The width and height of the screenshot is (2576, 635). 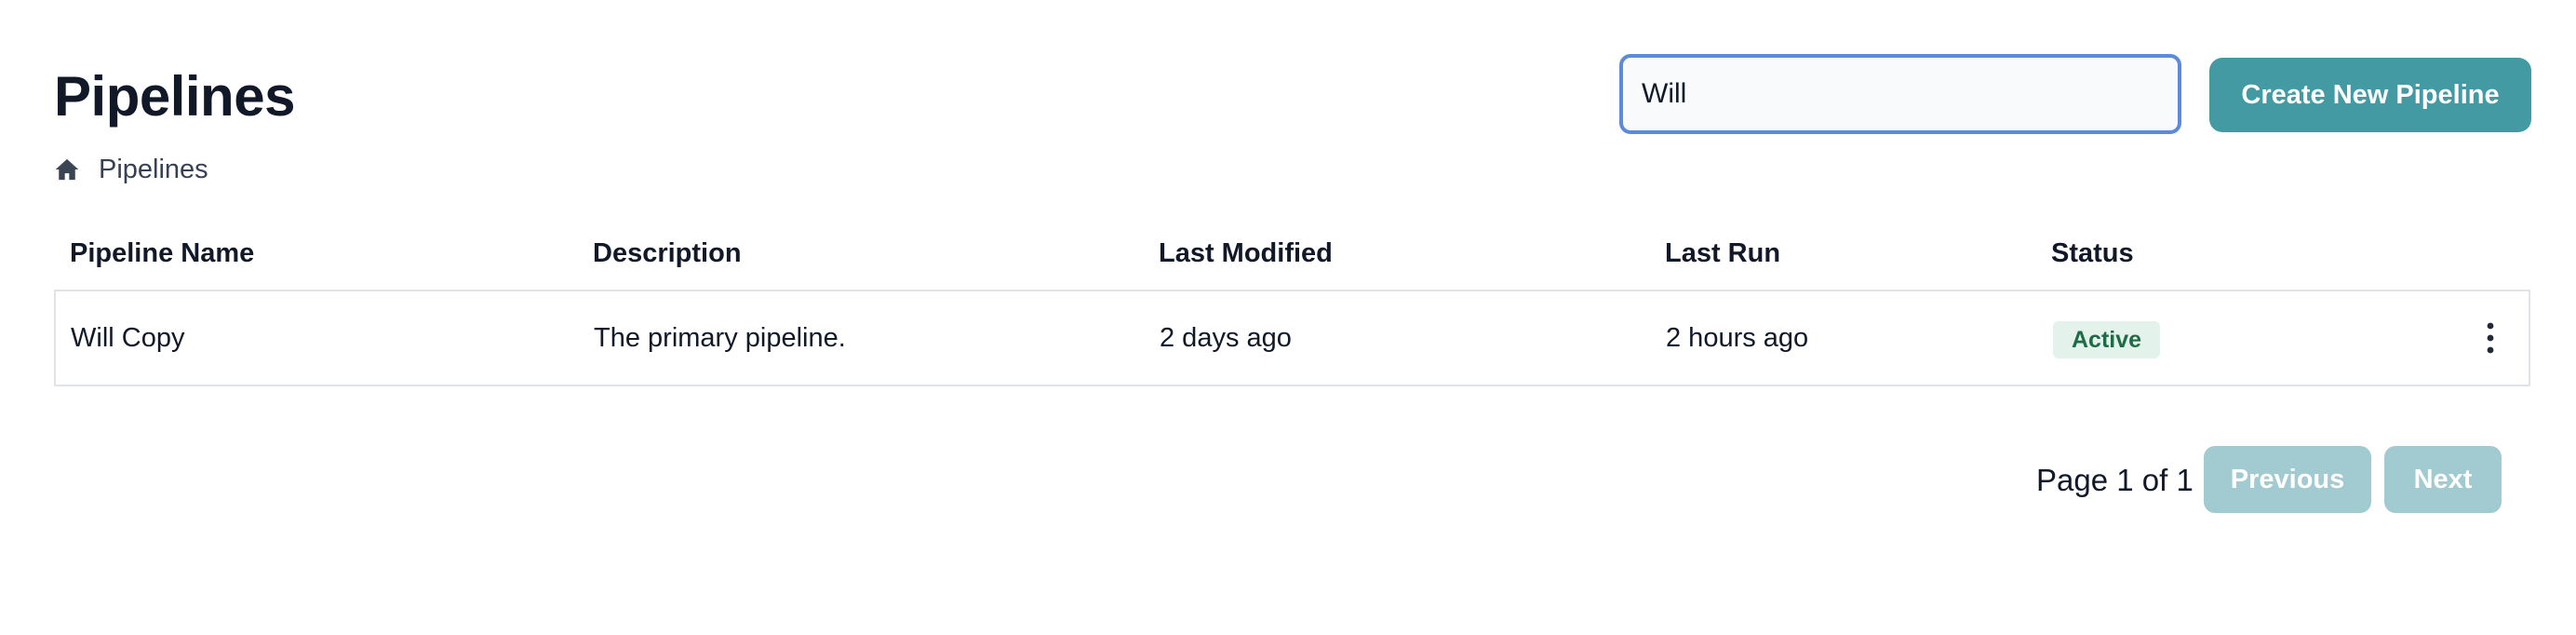 I want to click on breadcrumb: Pipelines, so click(x=131, y=169).